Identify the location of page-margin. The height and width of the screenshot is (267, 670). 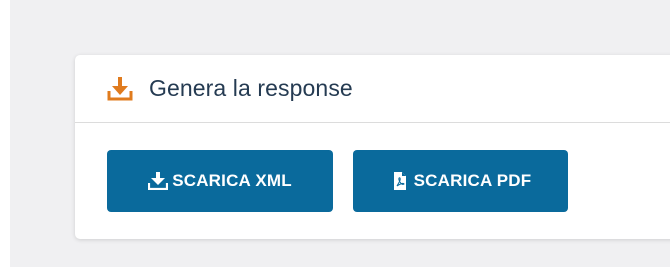
(5, 133).